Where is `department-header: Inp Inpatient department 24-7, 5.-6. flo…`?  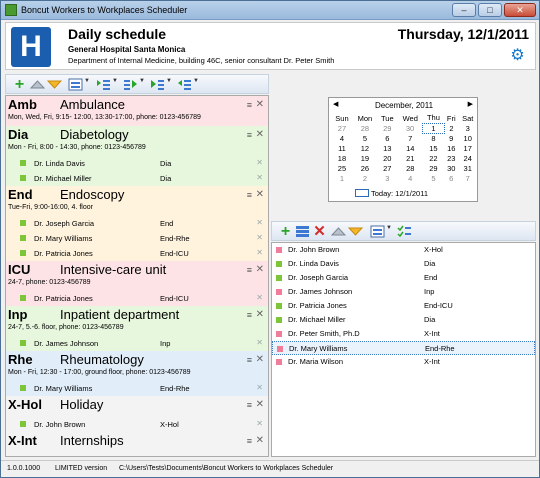
department-header: Inp Inpatient department 24-7, 5.-6. flo… is located at coordinates (137, 321).